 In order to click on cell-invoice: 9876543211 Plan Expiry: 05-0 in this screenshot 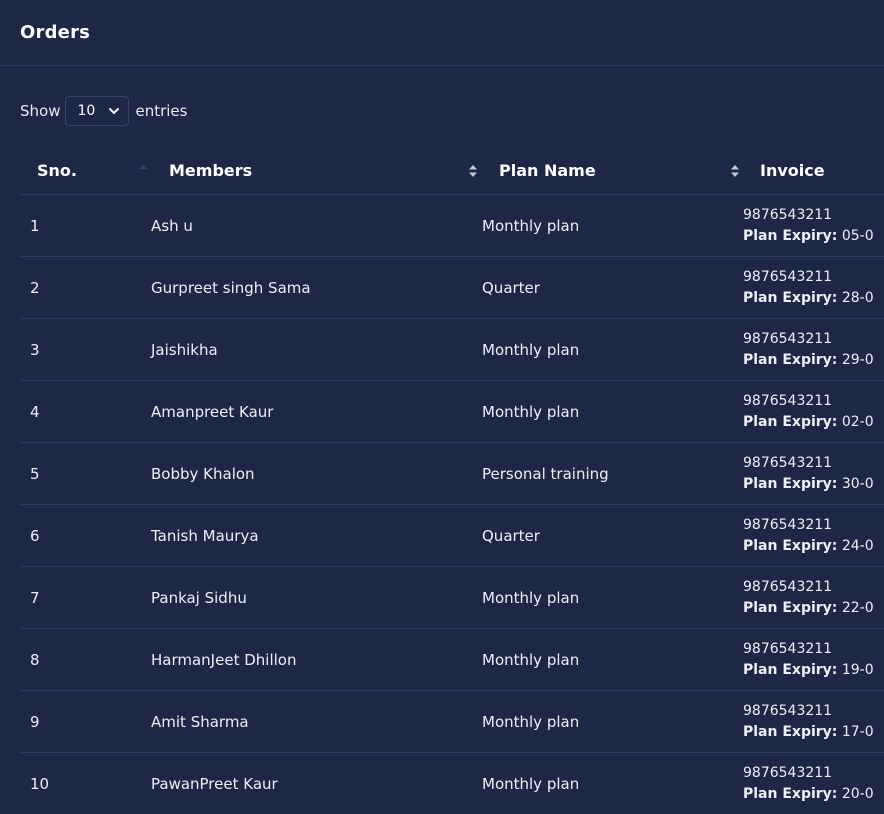, I will do `click(813, 225)`.